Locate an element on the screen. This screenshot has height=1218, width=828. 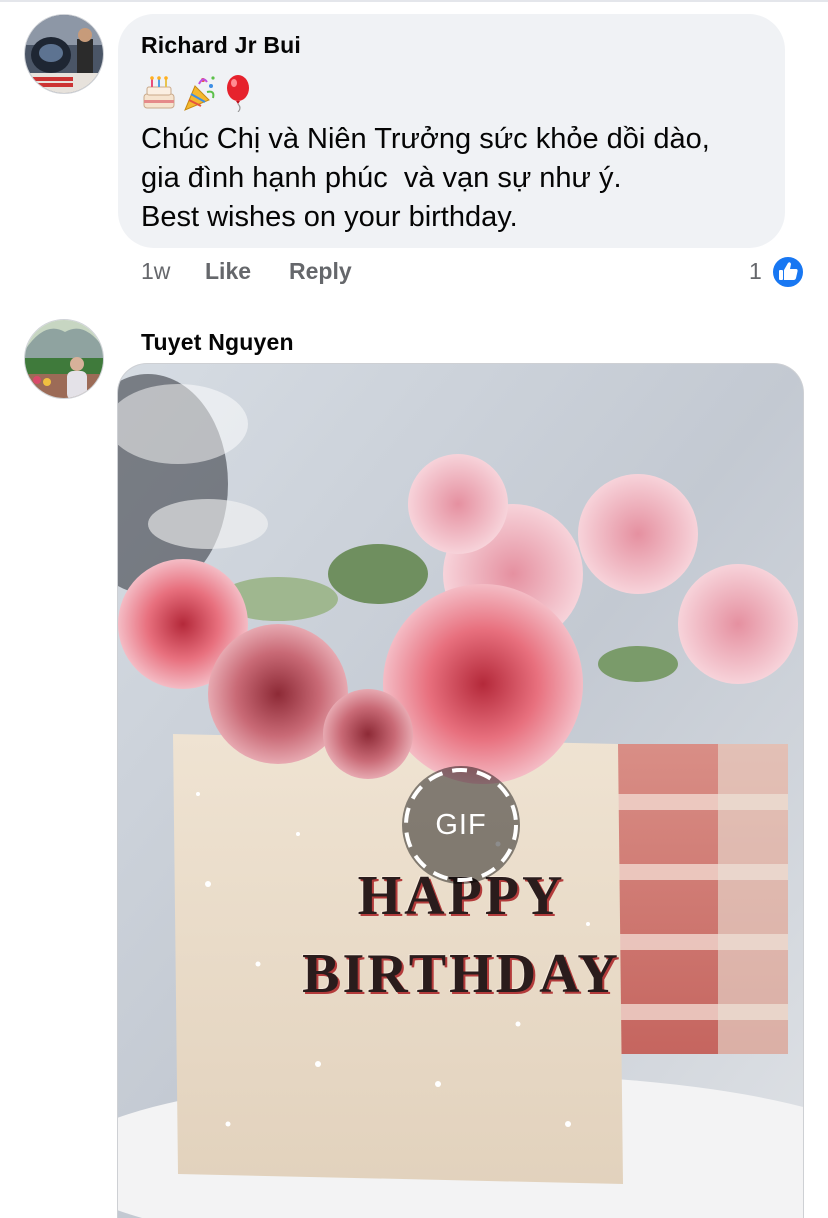
comment-author: Tuyet Nguyen is located at coordinates (217, 342).